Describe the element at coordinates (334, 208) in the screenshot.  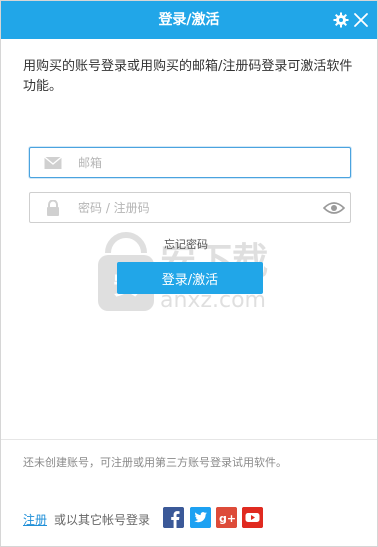
I see `eye-icon` at that location.